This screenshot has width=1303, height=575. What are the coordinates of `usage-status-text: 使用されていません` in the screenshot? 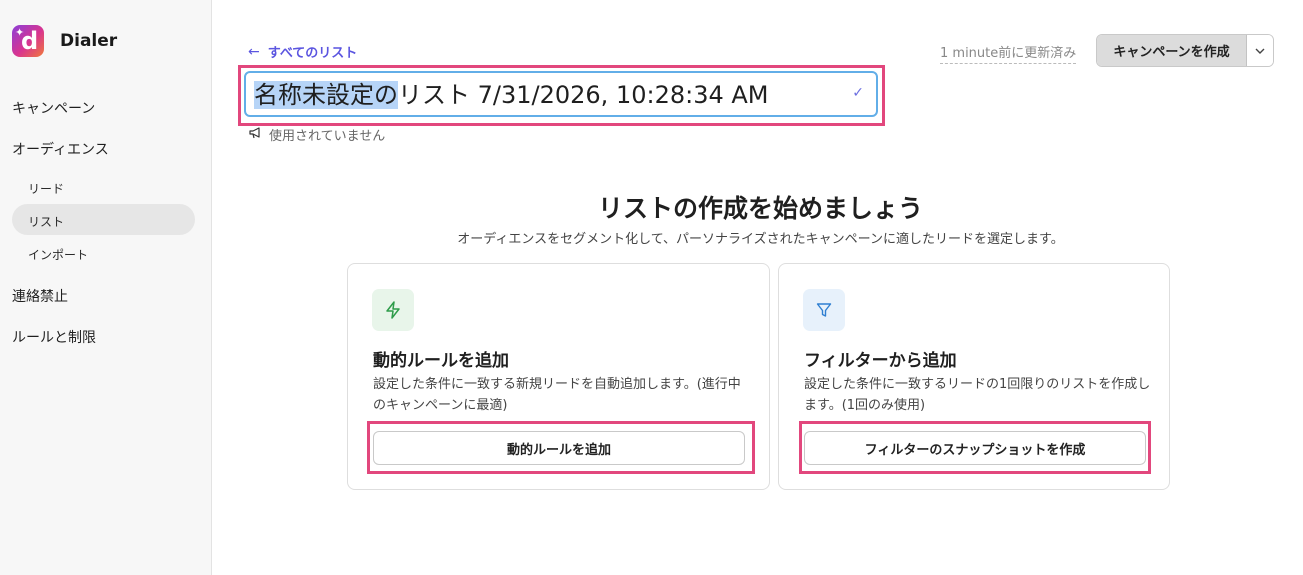 It's located at (327, 136).